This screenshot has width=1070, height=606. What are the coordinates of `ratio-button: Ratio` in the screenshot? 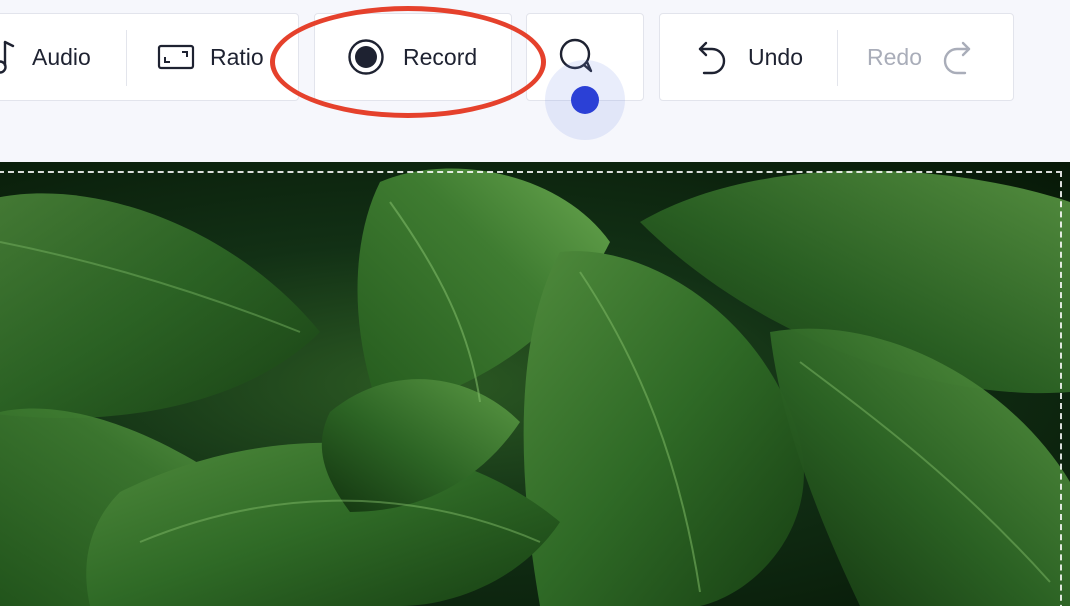 It's located at (227, 57).